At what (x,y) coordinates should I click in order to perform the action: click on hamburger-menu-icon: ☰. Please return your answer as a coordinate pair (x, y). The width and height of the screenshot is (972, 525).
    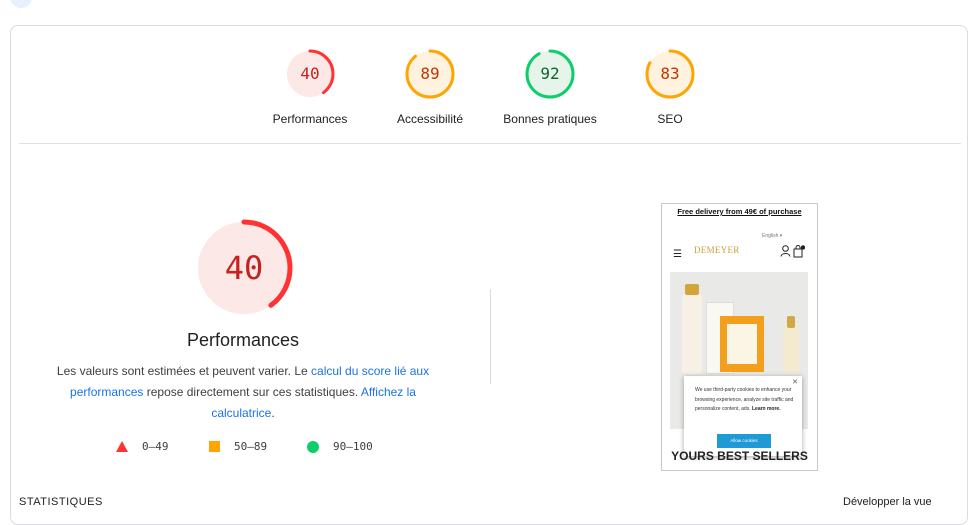
    Looking at the image, I should click on (677, 254).